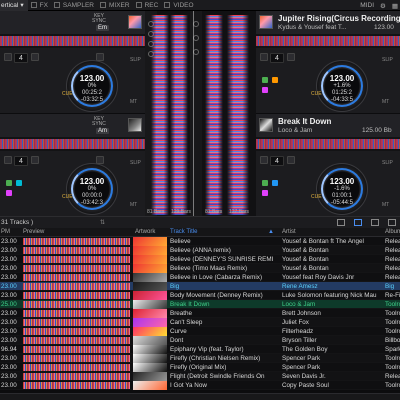  I want to click on jog-wheel: 123.00 -1.6% 01:00:1 -05:44:5, so click(342, 189).